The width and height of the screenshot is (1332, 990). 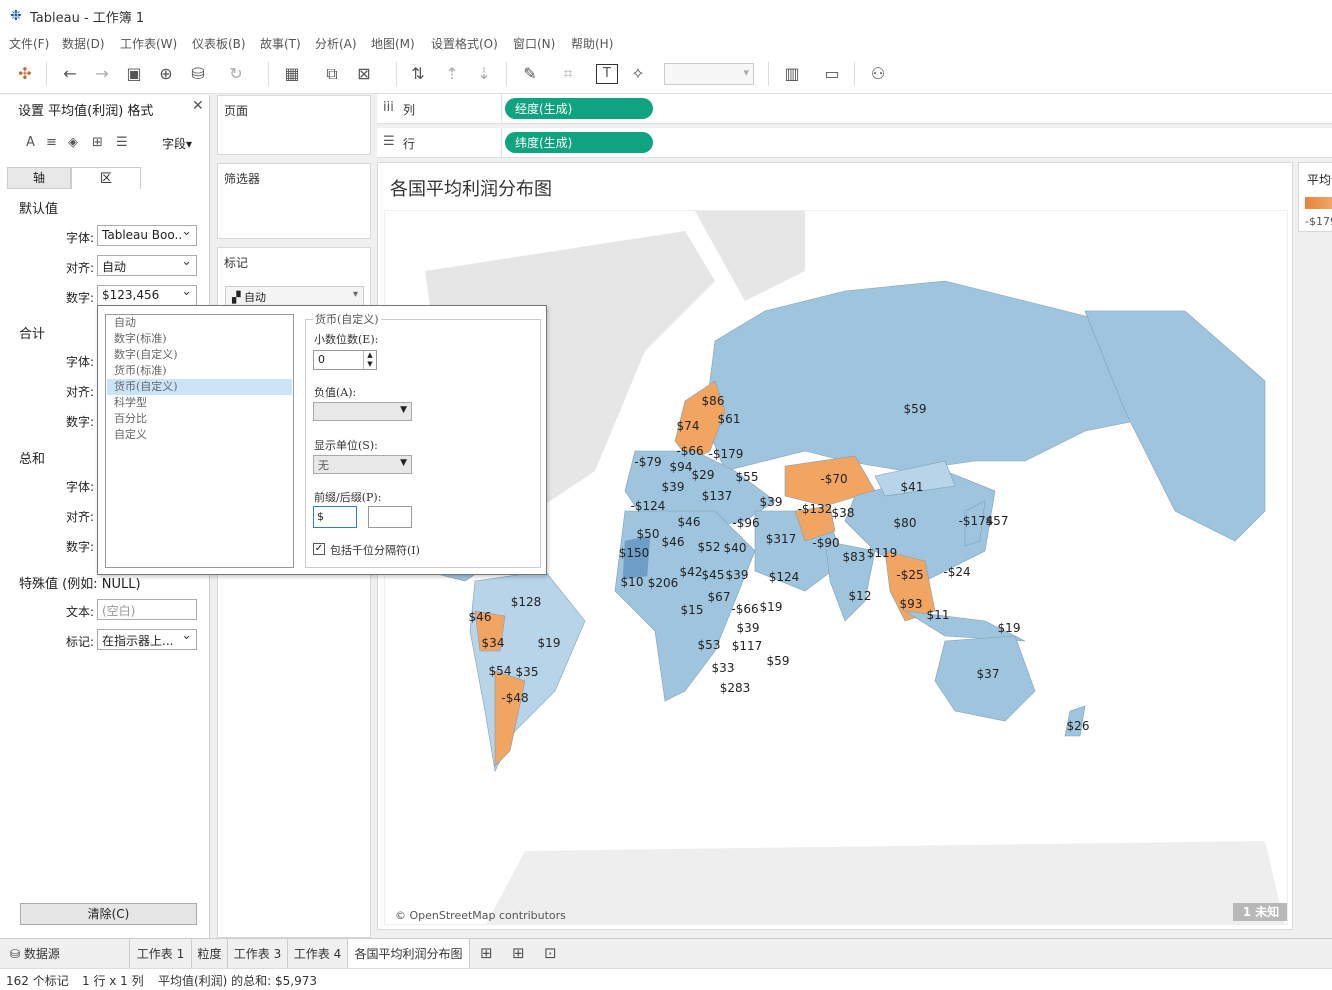 I want to click on special-text-input: (空白), so click(x=147, y=609).